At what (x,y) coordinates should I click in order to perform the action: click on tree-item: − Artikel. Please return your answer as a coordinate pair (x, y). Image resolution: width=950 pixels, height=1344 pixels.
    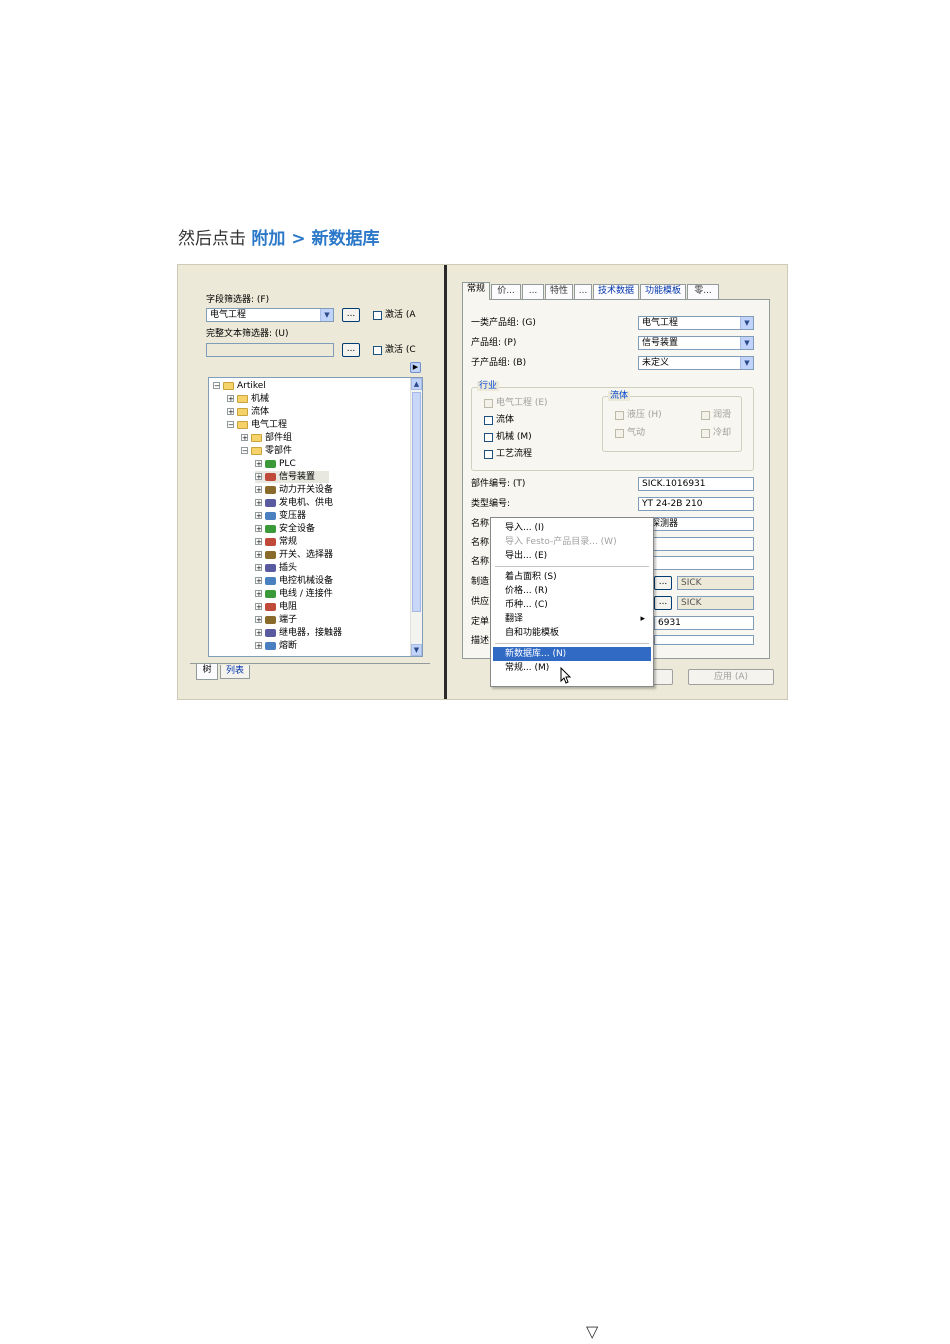
    Looking at the image, I should click on (239, 386).